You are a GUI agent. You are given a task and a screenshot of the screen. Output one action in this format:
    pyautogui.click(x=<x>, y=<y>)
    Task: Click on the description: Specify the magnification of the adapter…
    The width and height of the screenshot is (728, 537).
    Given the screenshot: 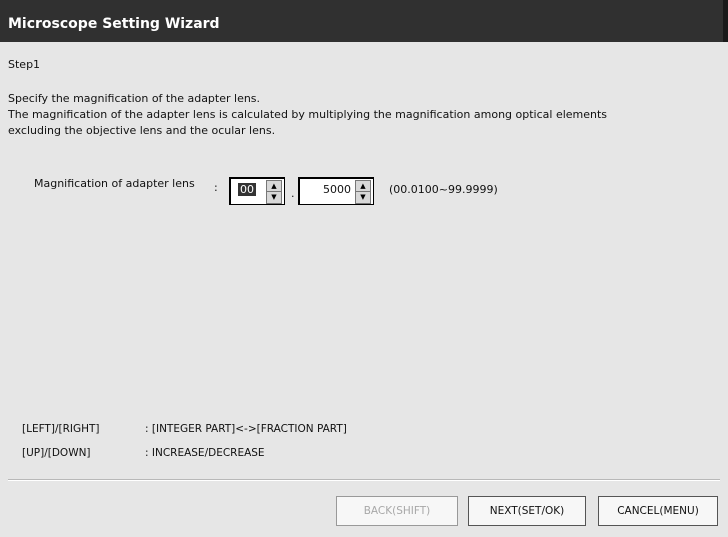 What is the action you would take?
    pyautogui.click(x=307, y=115)
    